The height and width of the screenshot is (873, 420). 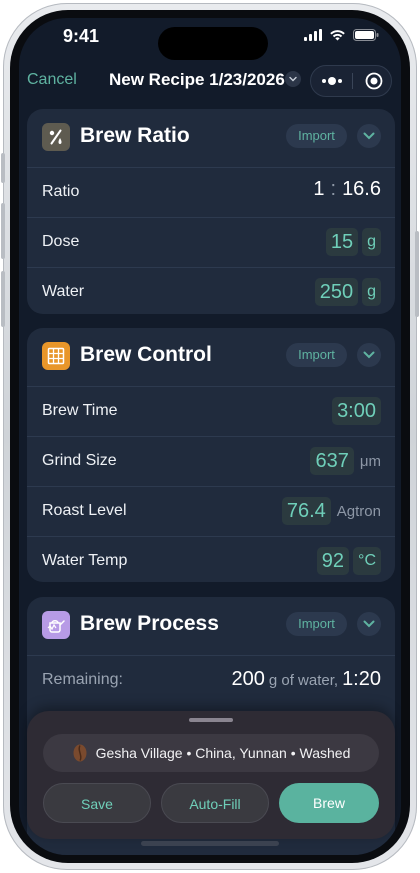 I want to click on grind-size-value-field: 637, so click(x=332, y=461).